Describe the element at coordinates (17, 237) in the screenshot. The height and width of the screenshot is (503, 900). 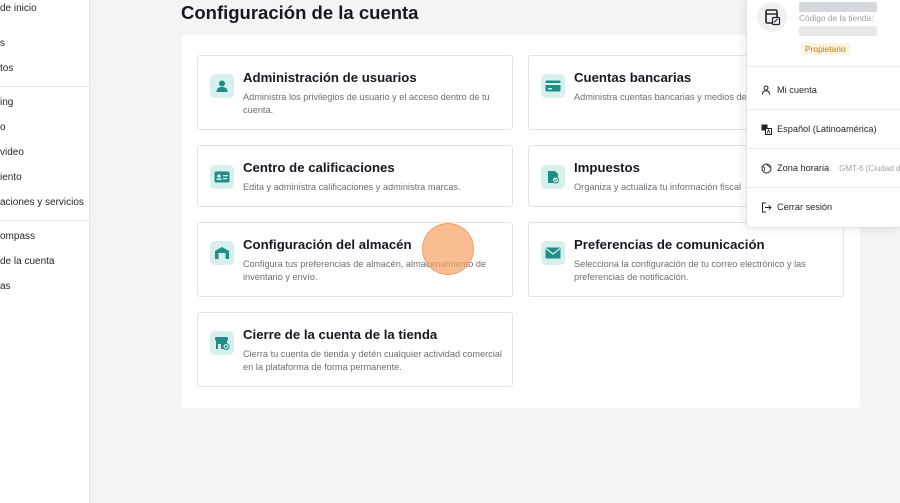
I see `sidebar-item-compass: ompass` at that location.